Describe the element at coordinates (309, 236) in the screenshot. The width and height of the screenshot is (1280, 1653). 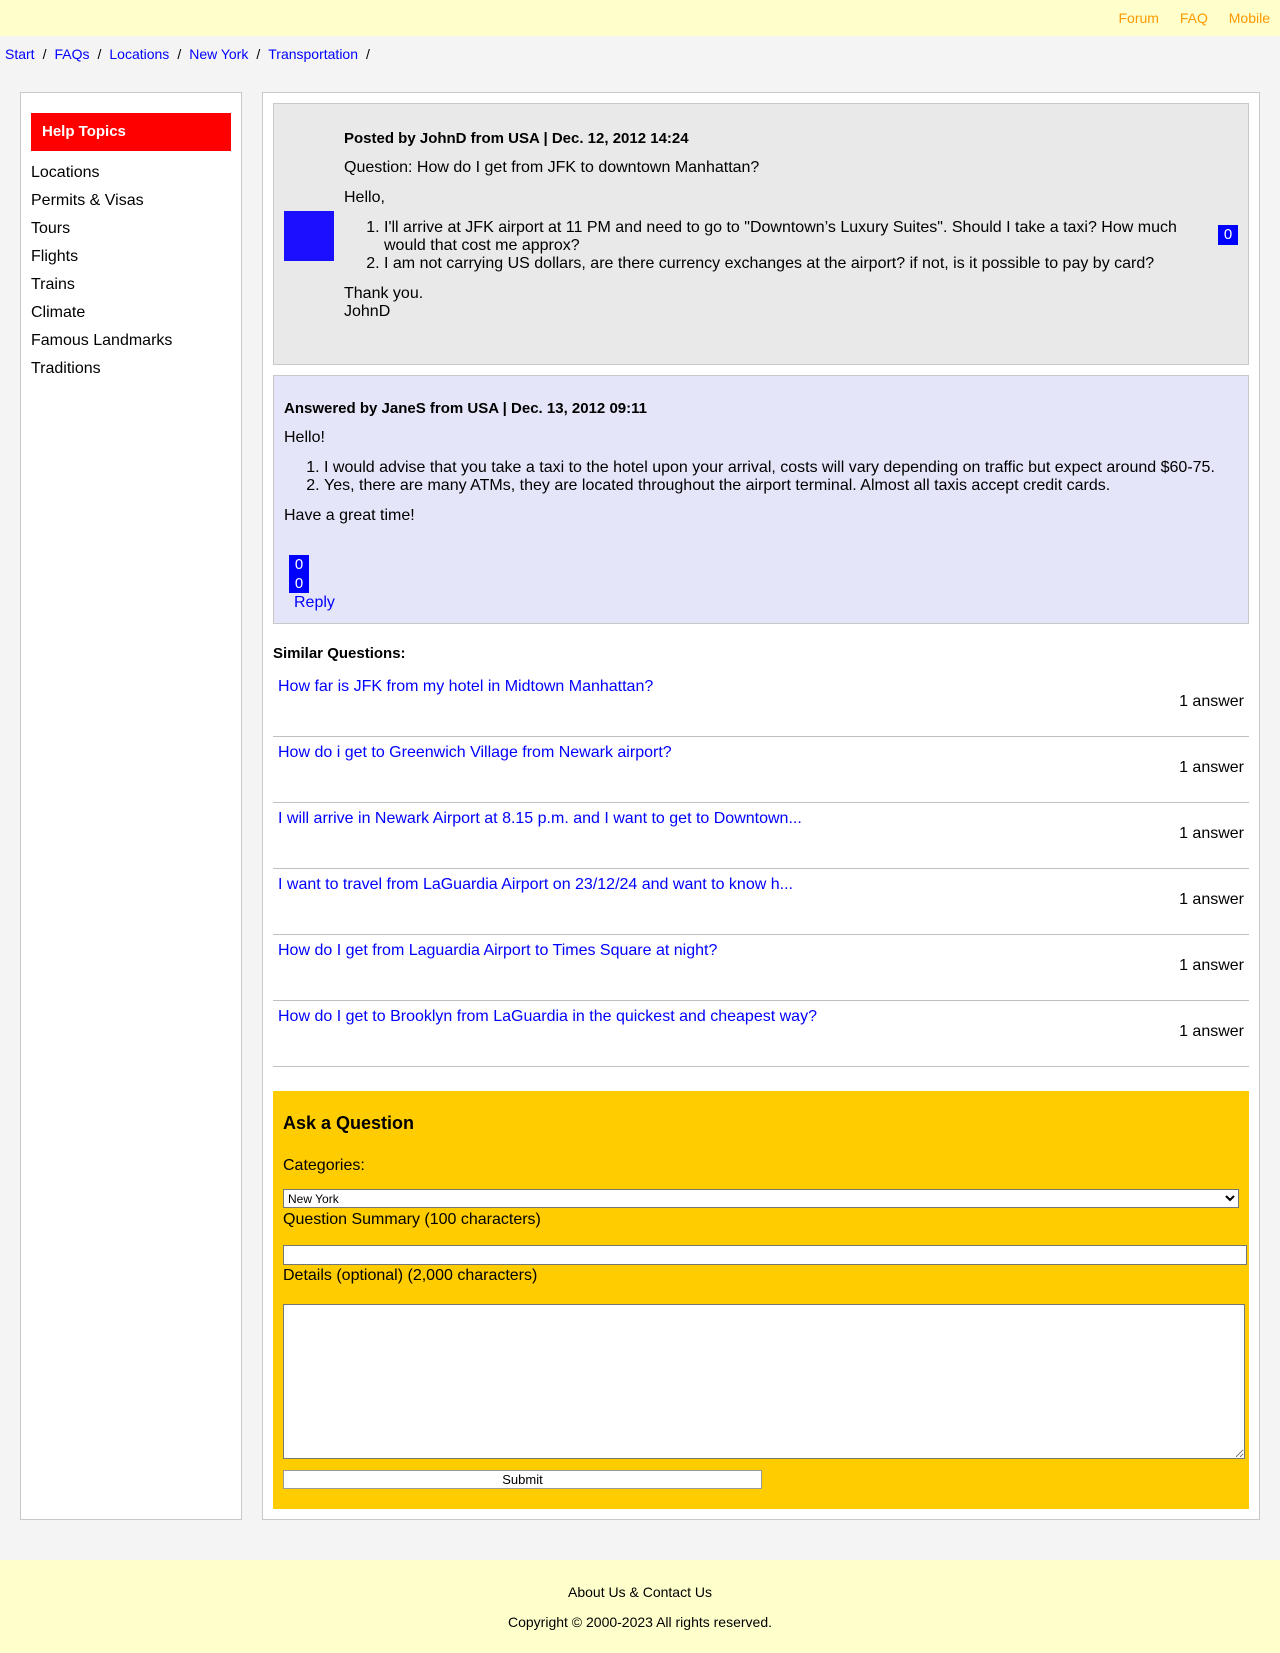
I see `avatar` at that location.